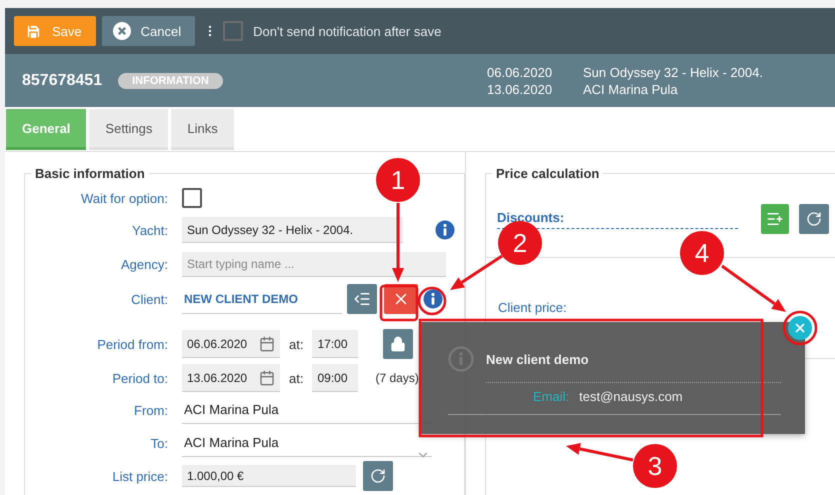 The height and width of the screenshot is (495, 835). What do you see at coordinates (532, 307) in the screenshot?
I see `client-price-label: Client price:` at bounding box center [532, 307].